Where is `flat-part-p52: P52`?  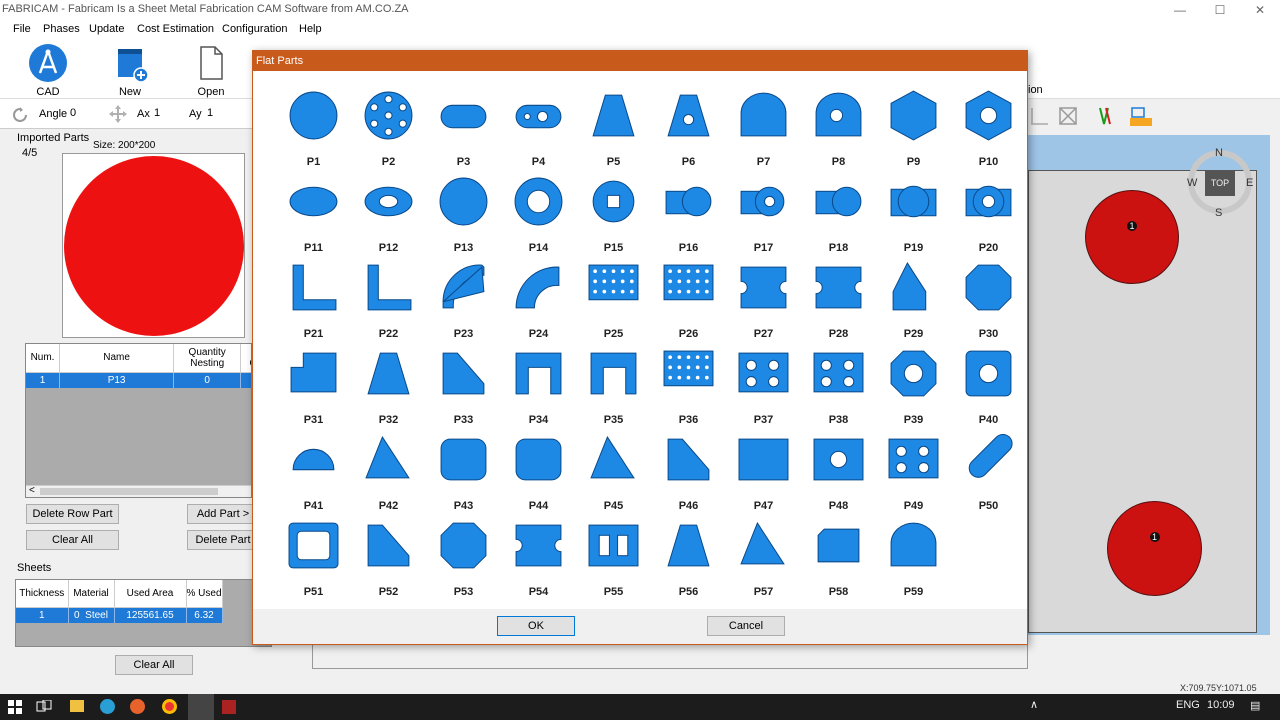
flat-part-p52: P52 is located at coordinates (388, 558).